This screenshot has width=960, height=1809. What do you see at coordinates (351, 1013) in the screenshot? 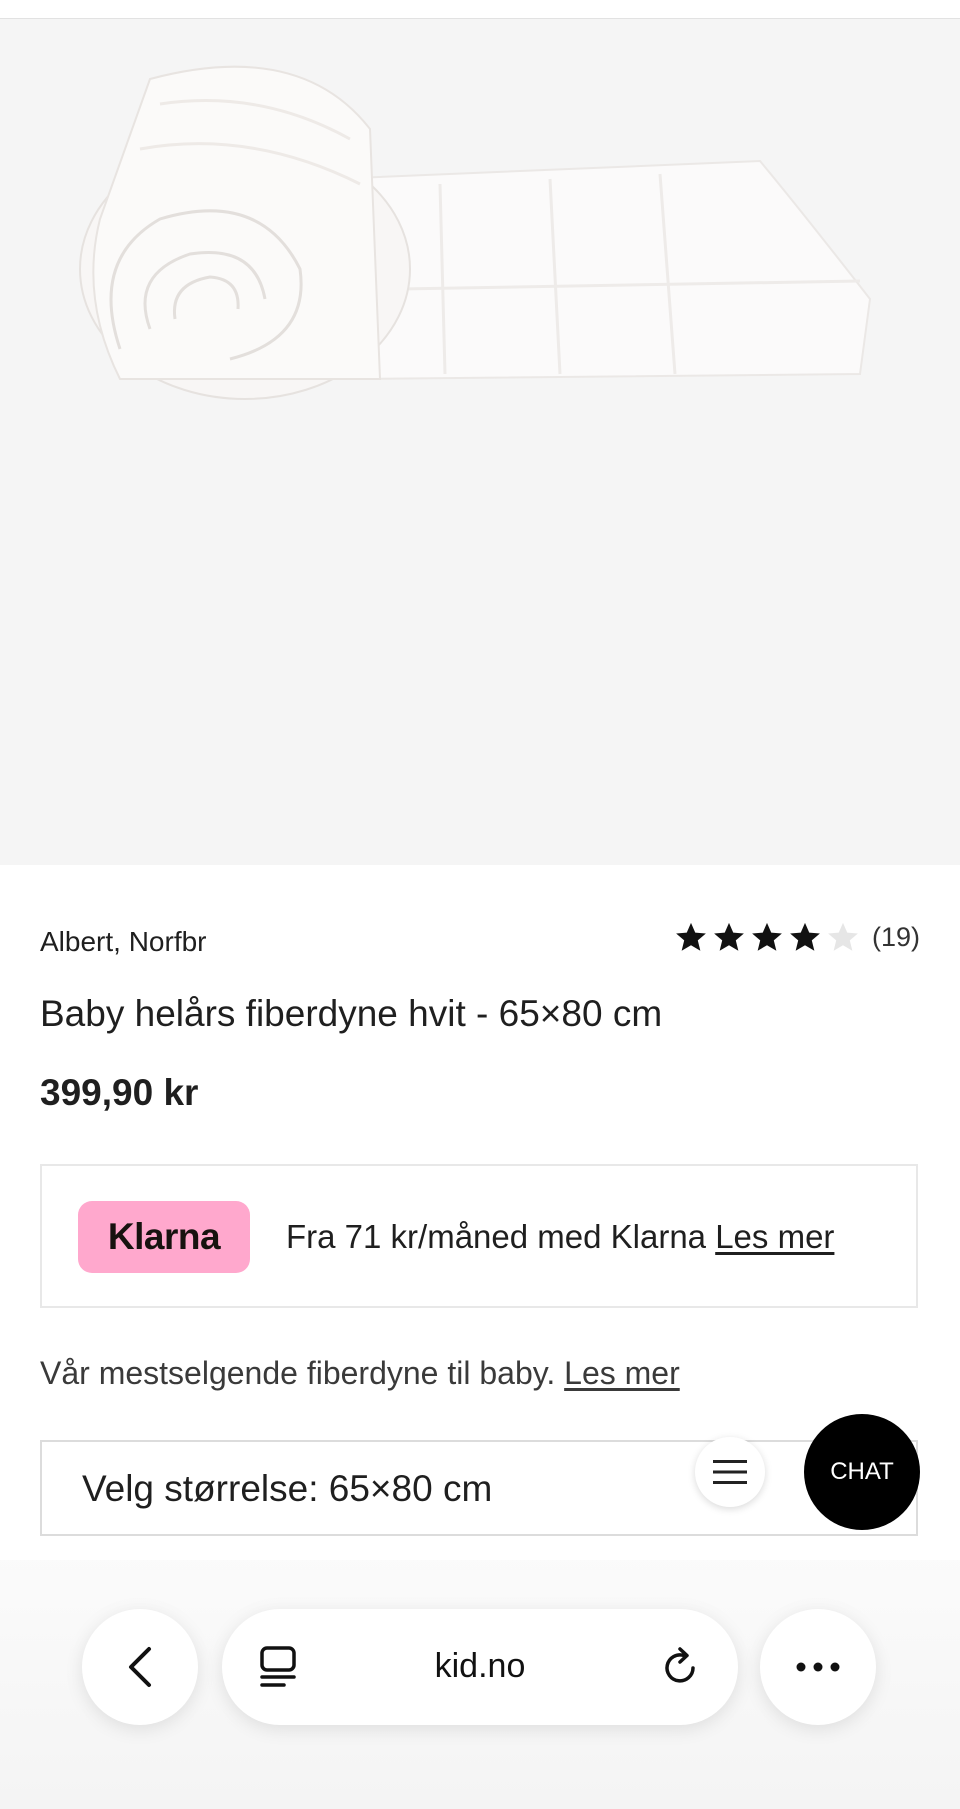
I see `product-title: Baby helårs fiberdyne hvit - 65×80 cm` at bounding box center [351, 1013].